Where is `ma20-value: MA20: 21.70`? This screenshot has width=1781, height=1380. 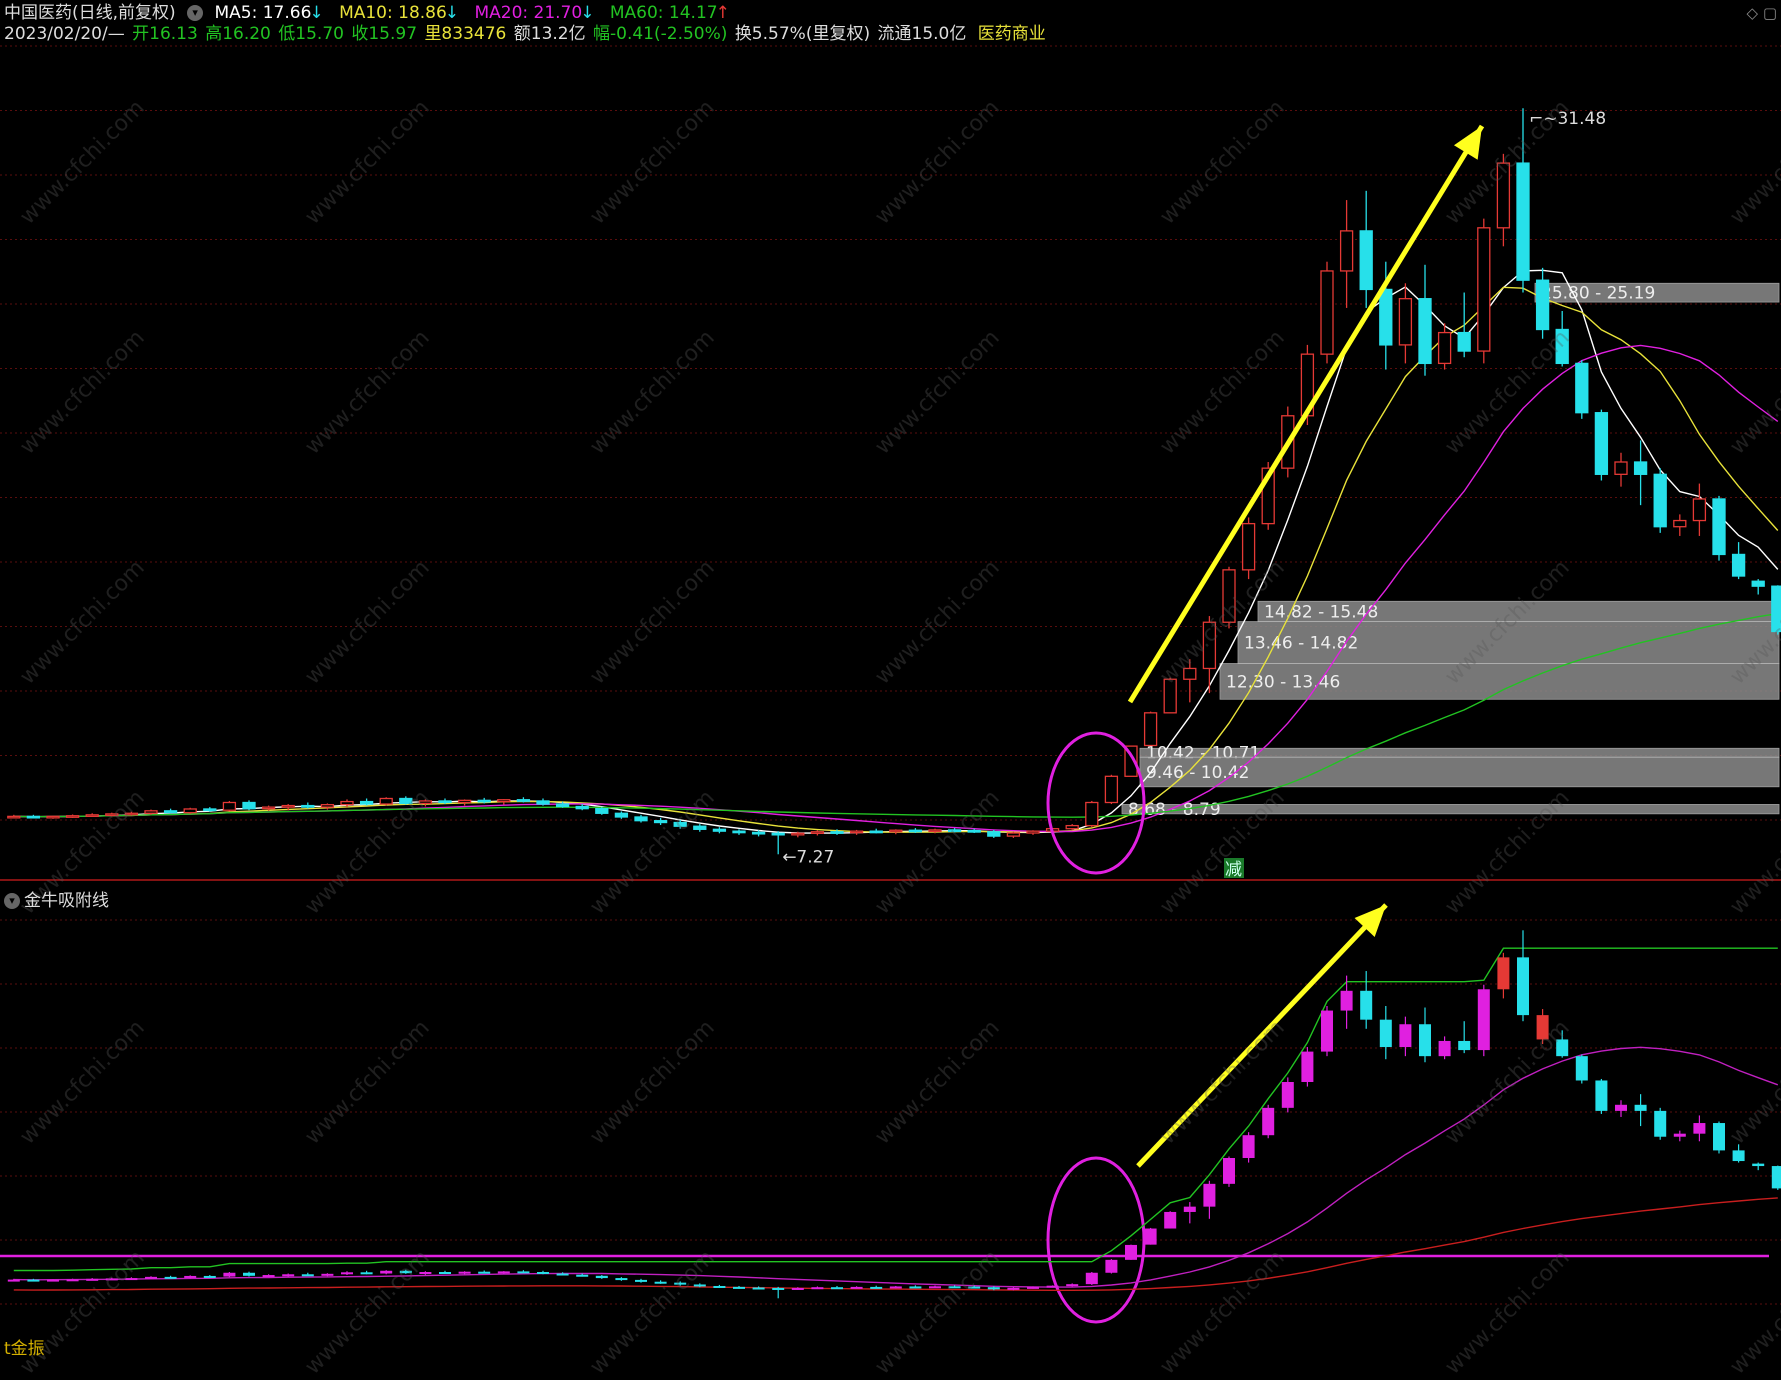 ma20-value: MA20: 21.70 is located at coordinates (528, 13).